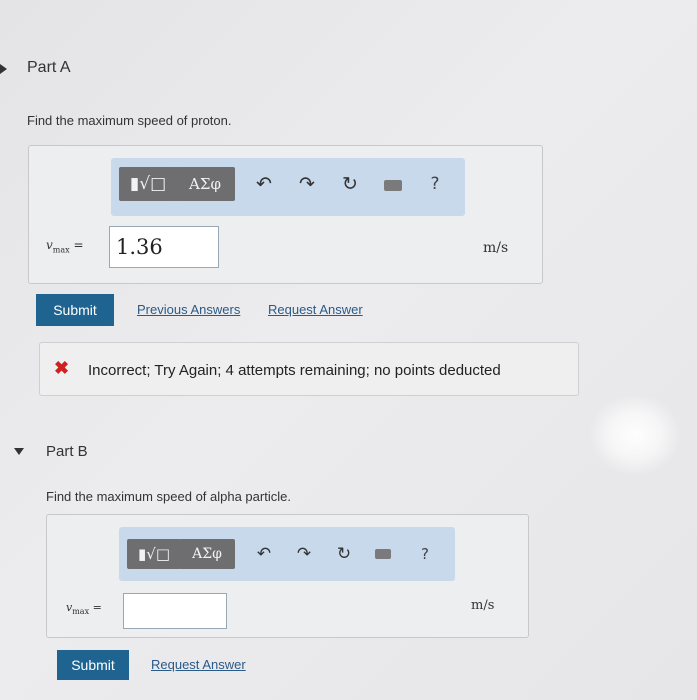  Describe the element at coordinates (129, 120) in the screenshot. I see `part-a-prompt: Find the maximum speed of proton.` at that location.